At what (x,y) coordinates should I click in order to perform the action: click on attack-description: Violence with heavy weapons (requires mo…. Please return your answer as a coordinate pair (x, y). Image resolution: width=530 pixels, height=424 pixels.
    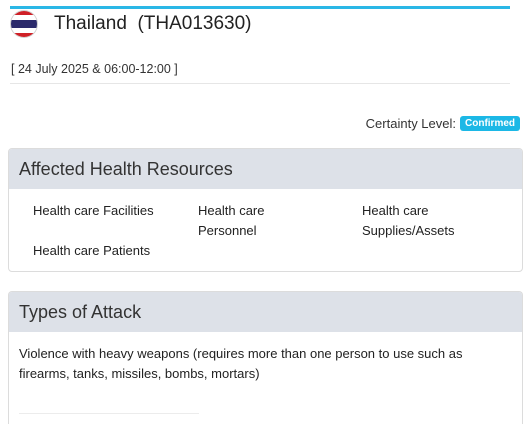
    Looking at the image, I should click on (241, 363).